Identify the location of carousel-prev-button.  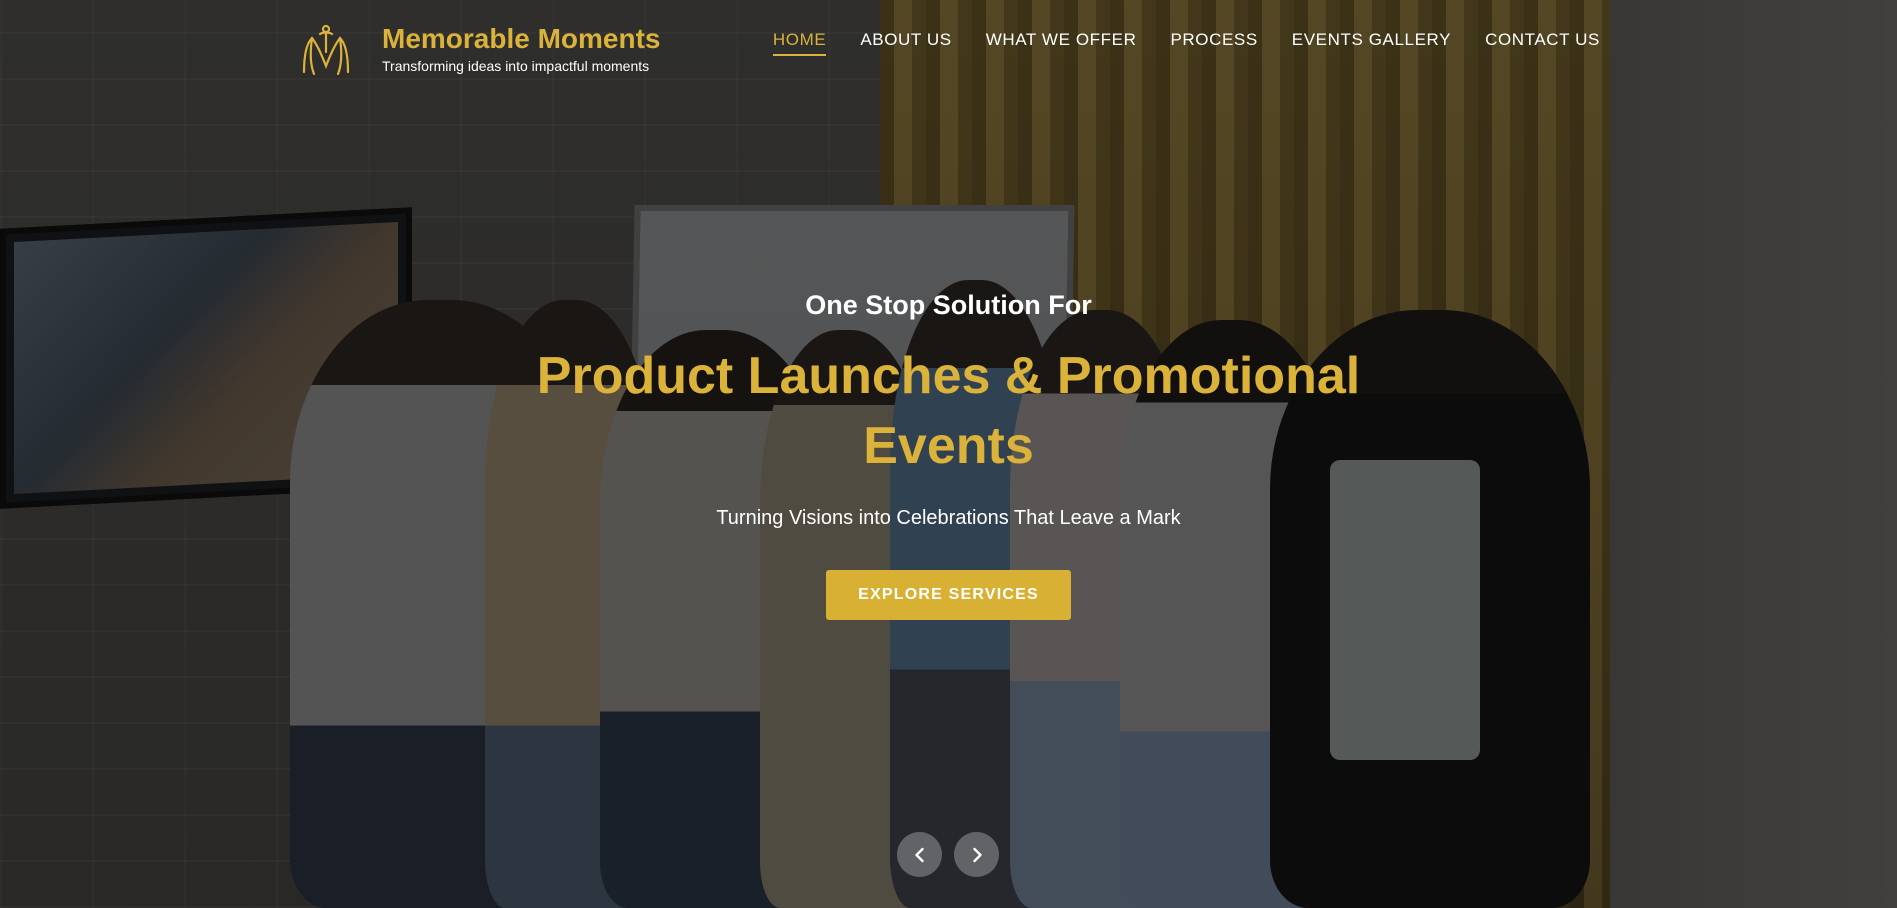
(919, 854).